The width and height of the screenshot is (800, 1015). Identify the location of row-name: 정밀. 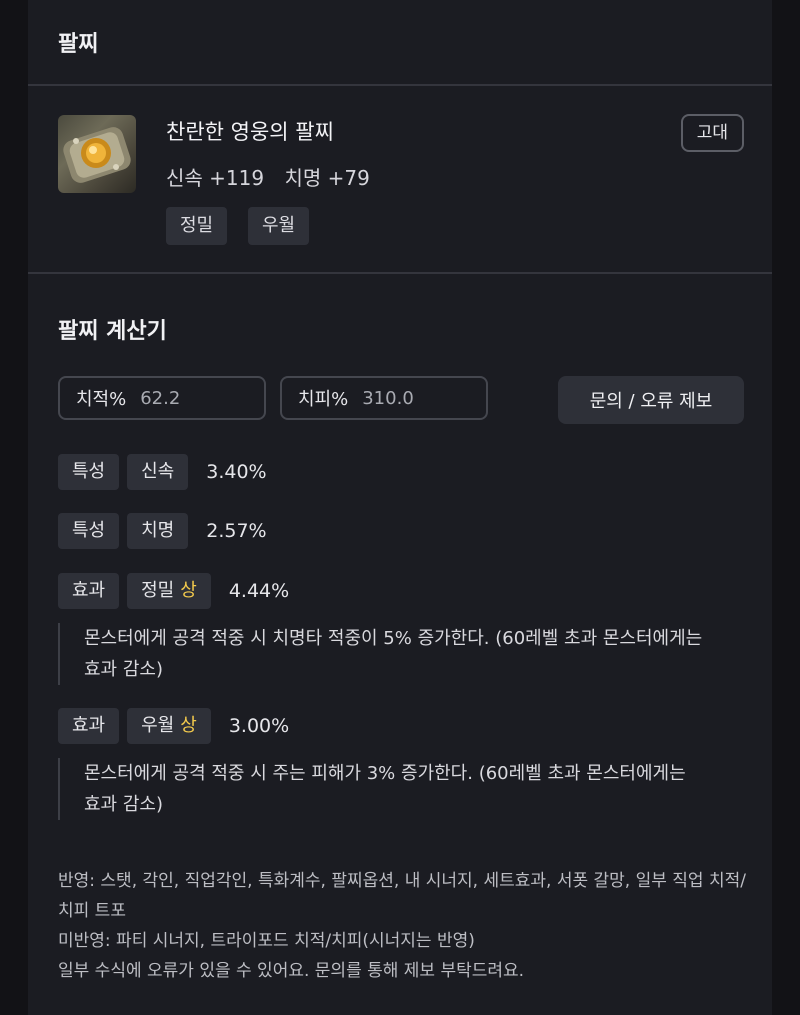
(158, 590).